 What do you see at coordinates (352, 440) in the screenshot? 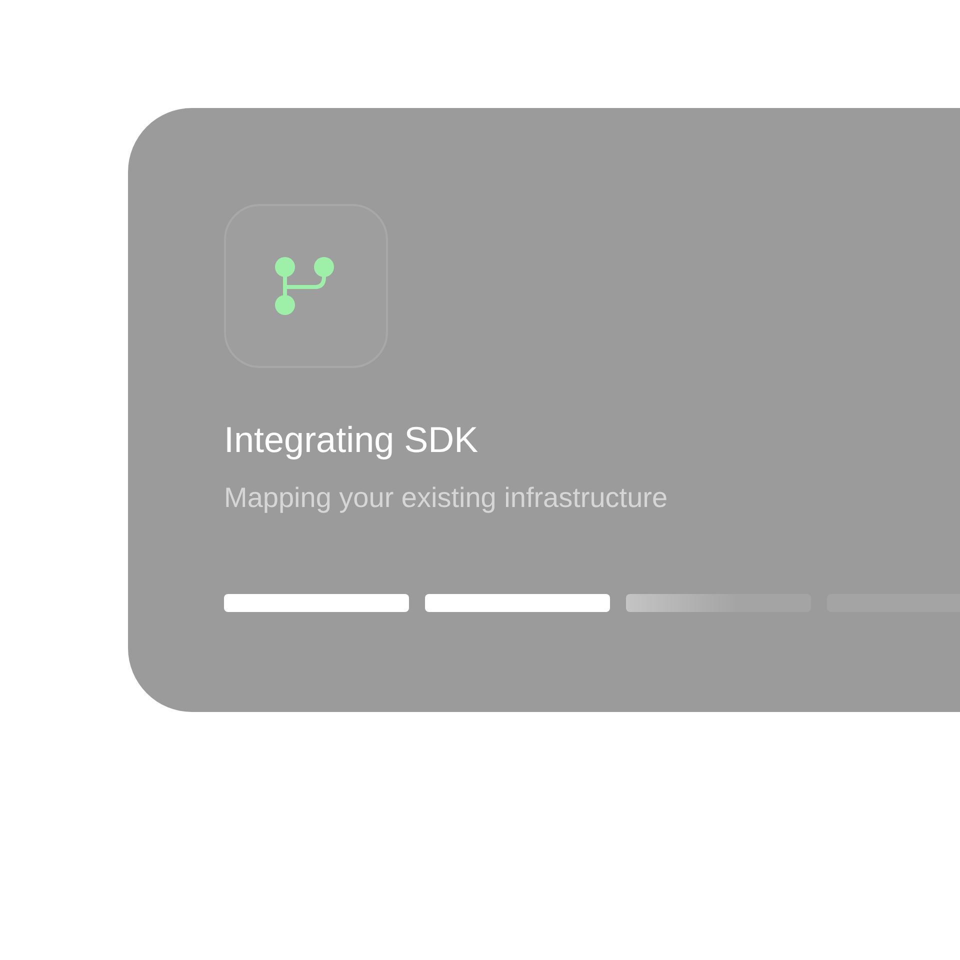
I see `card-title: Integrating SDK` at bounding box center [352, 440].